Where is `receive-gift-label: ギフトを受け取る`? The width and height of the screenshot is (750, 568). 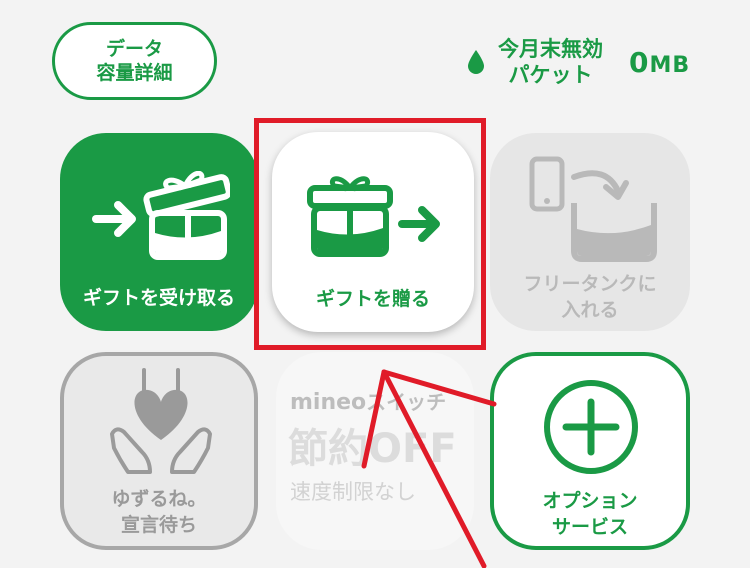
receive-gift-label: ギフトを受け取る is located at coordinates (158, 298).